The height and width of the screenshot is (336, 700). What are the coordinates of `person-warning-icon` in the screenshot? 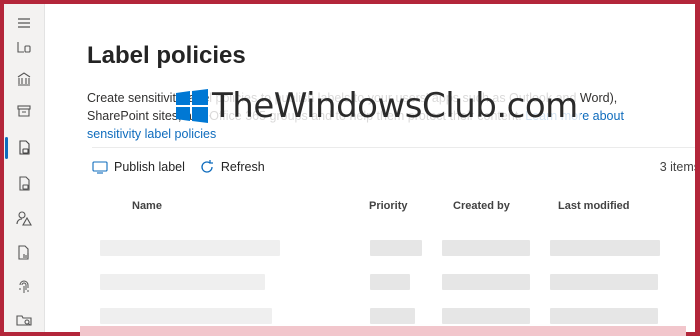 It's located at (24, 218).